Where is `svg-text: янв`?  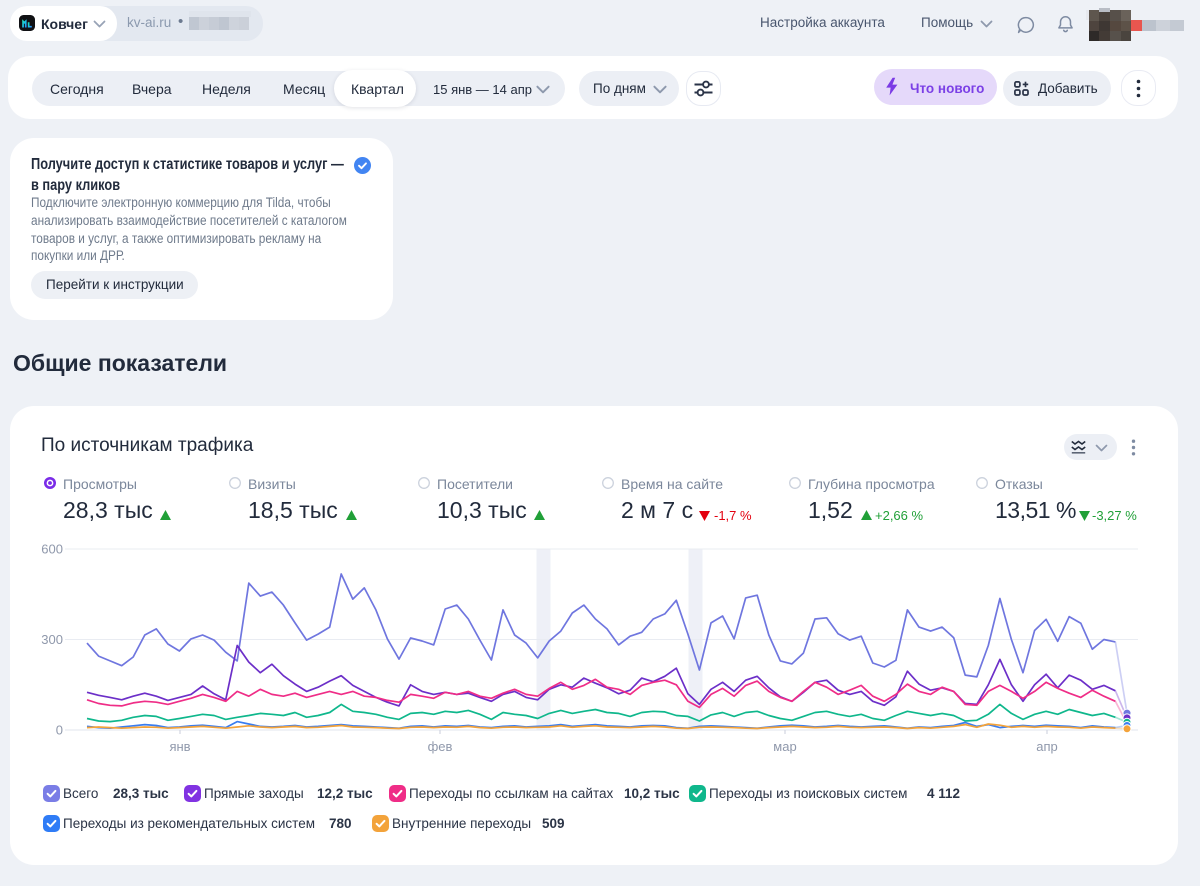
svg-text: янв is located at coordinates (179, 746).